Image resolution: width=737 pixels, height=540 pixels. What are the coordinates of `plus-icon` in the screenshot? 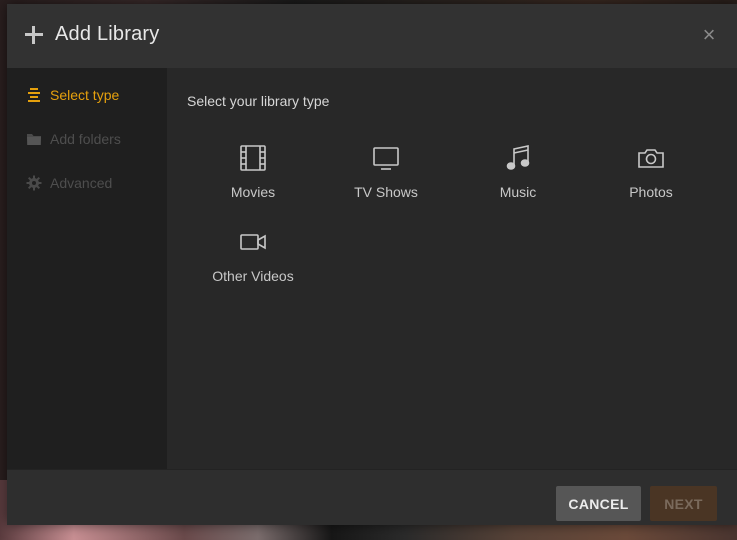 It's located at (34, 35).